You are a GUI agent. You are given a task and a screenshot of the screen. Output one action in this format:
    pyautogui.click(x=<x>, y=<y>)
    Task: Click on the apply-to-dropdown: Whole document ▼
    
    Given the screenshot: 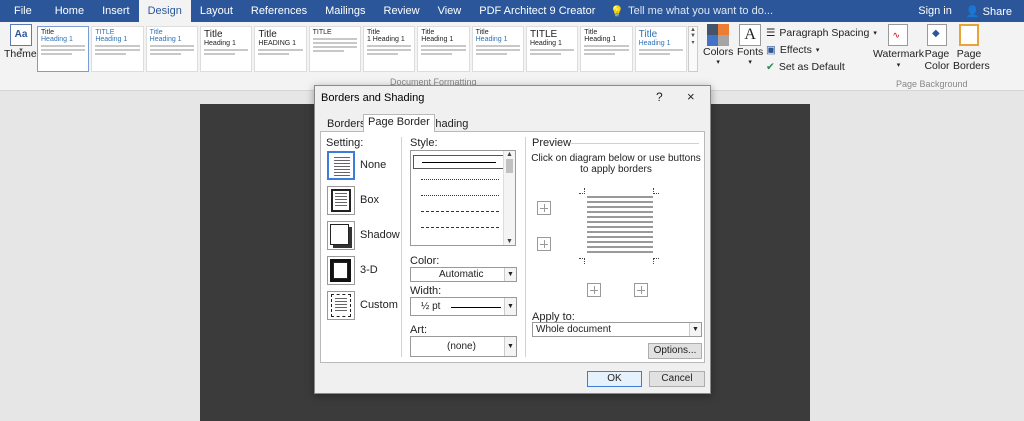 What is the action you would take?
    pyautogui.click(x=617, y=329)
    